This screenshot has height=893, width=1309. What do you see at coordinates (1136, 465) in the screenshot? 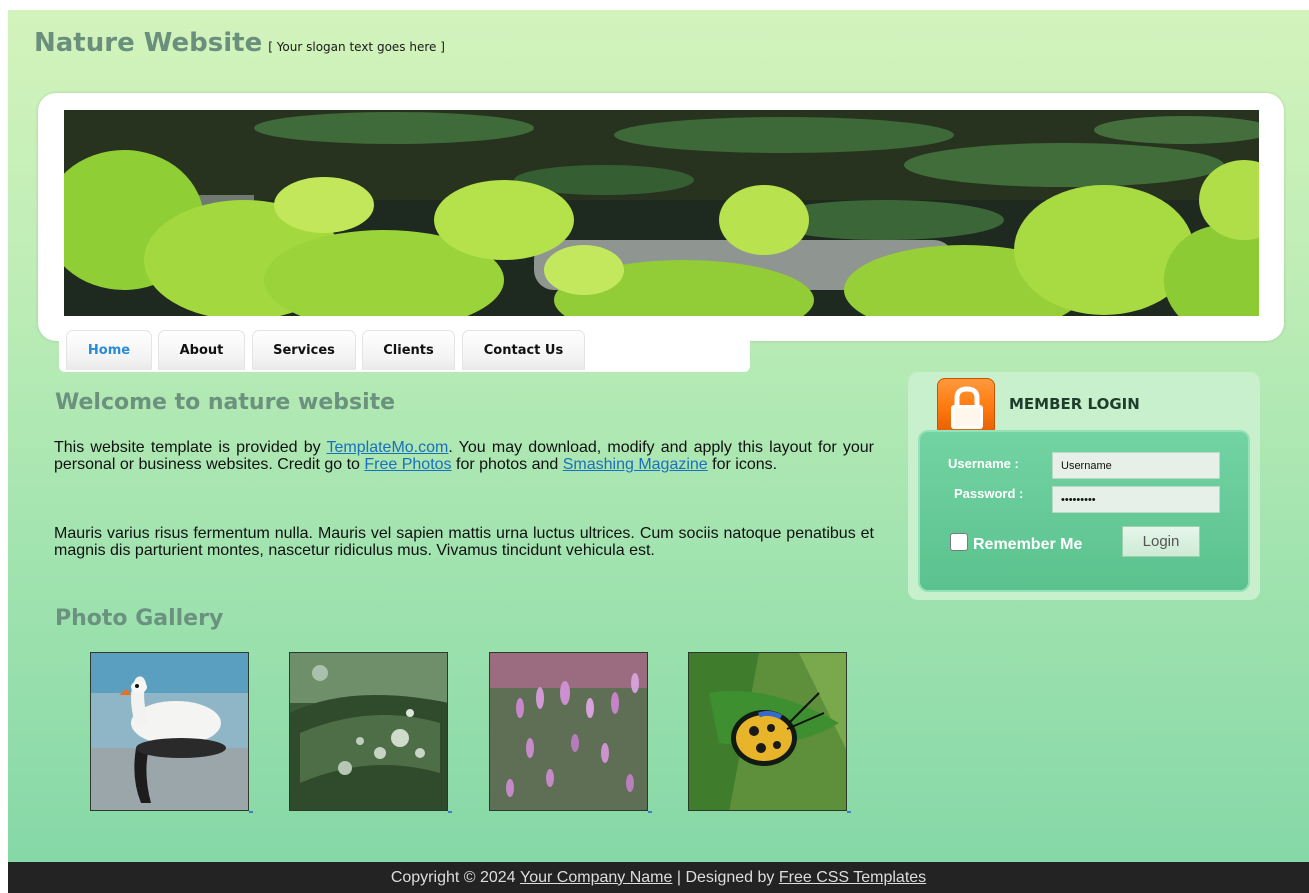
I see `username-input` at bounding box center [1136, 465].